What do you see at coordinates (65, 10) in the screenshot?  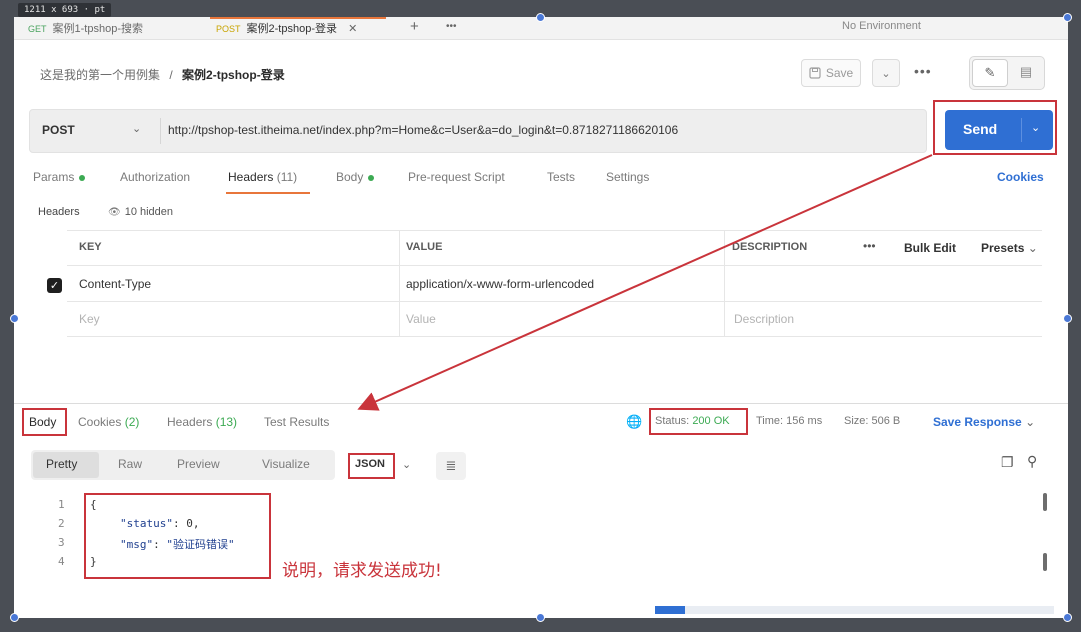 I see `dimension-badge: 1211 x 693 · pt` at bounding box center [65, 10].